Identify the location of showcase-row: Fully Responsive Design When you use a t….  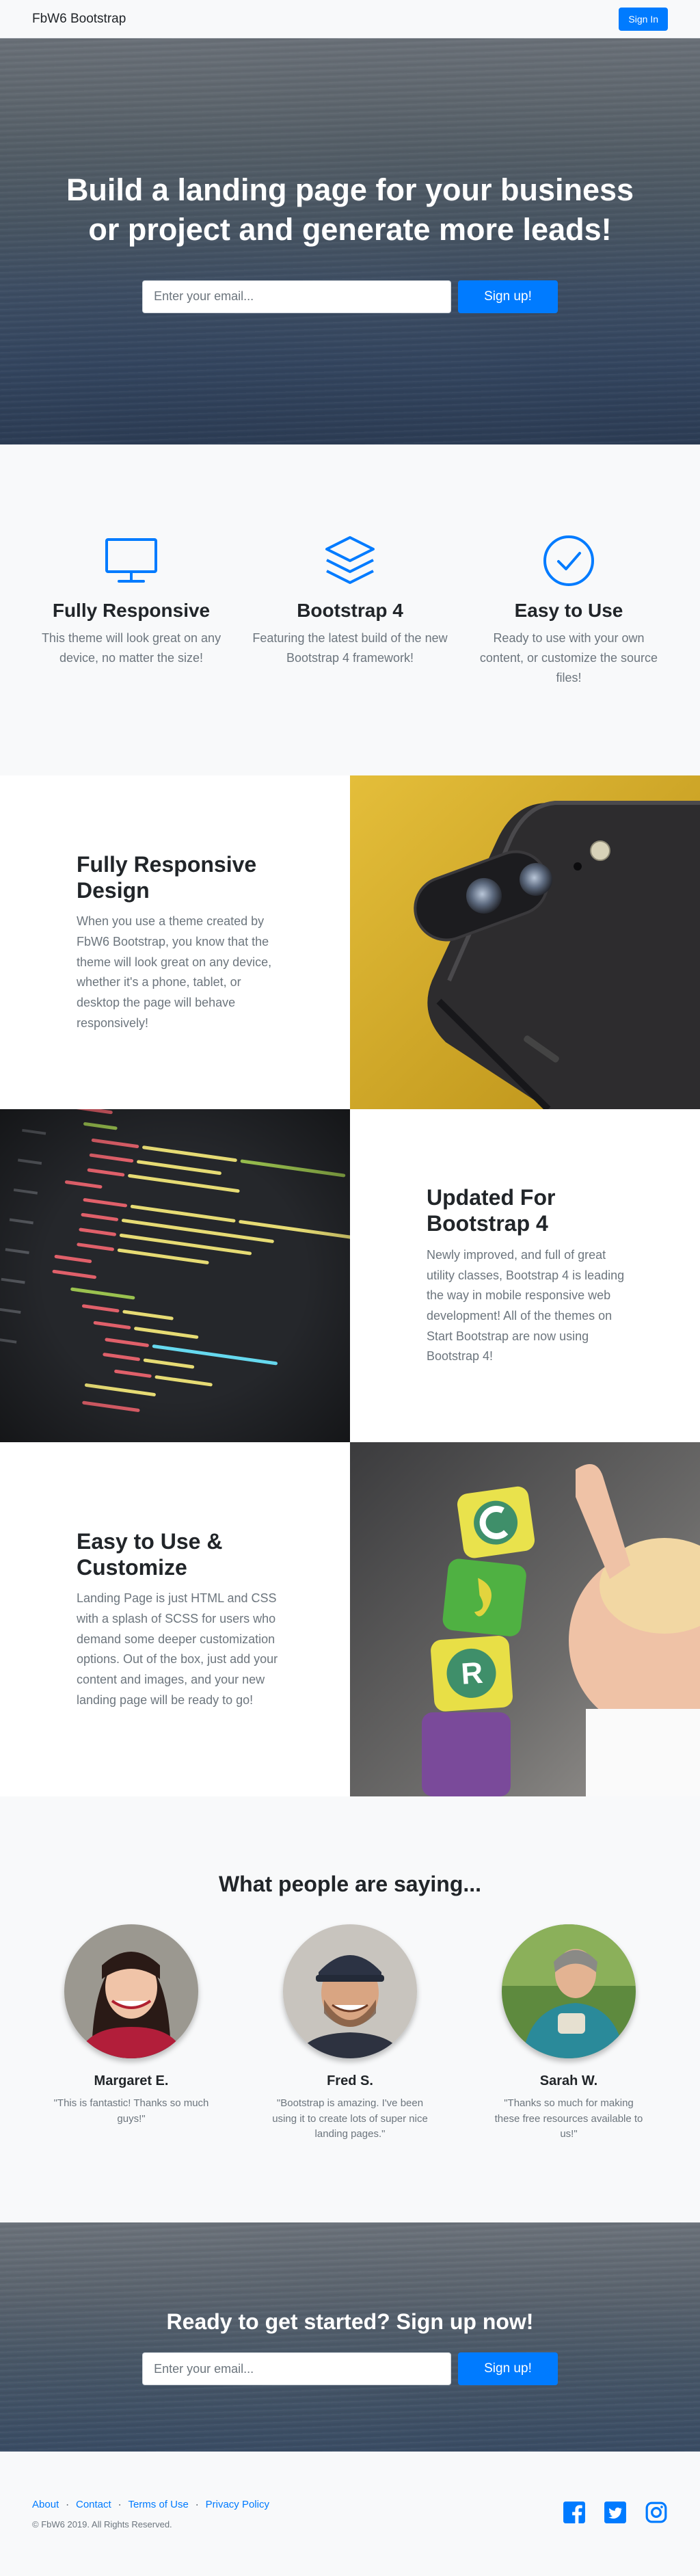
(350, 942).